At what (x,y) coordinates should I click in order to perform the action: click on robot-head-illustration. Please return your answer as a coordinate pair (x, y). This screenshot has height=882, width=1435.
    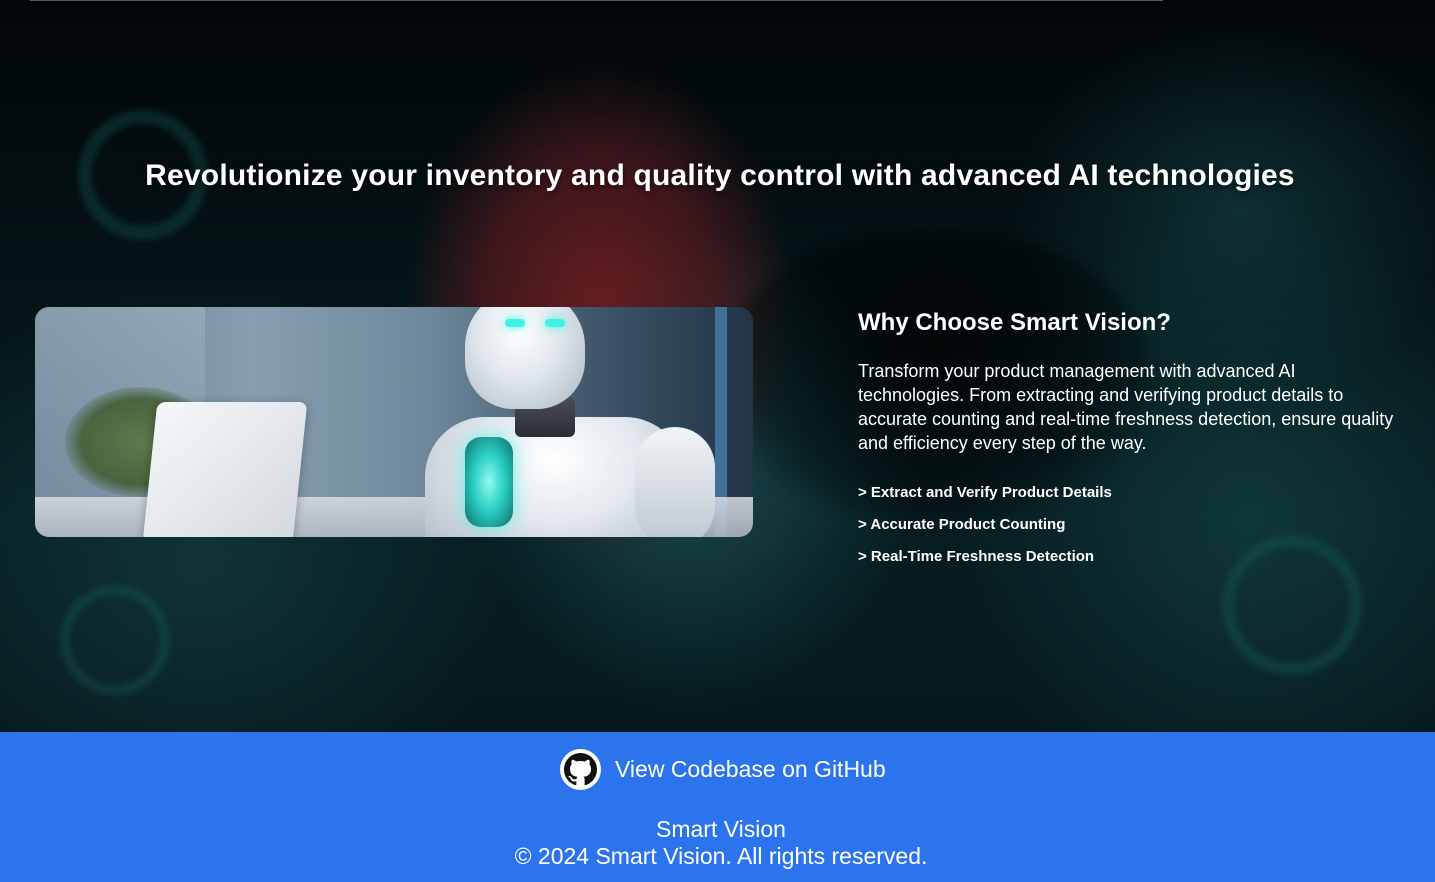
    Looking at the image, I should click on (525, 358).